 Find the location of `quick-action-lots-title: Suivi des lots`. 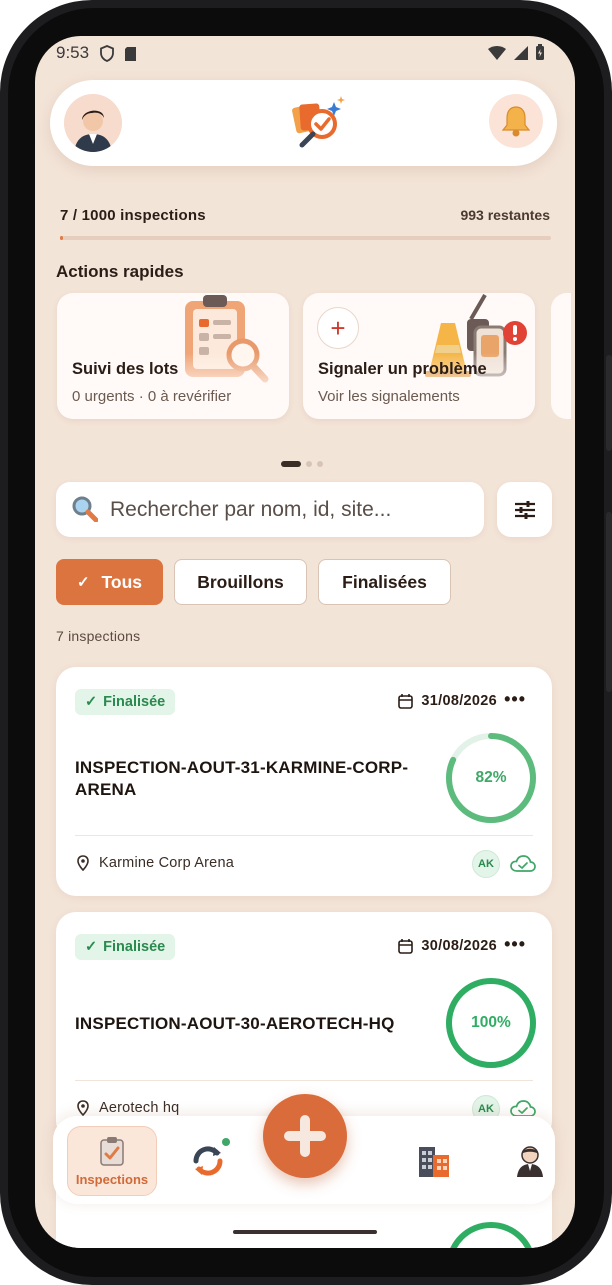

quick-action-lots-title: Suivi des lots is located at coordinates (125, 369).